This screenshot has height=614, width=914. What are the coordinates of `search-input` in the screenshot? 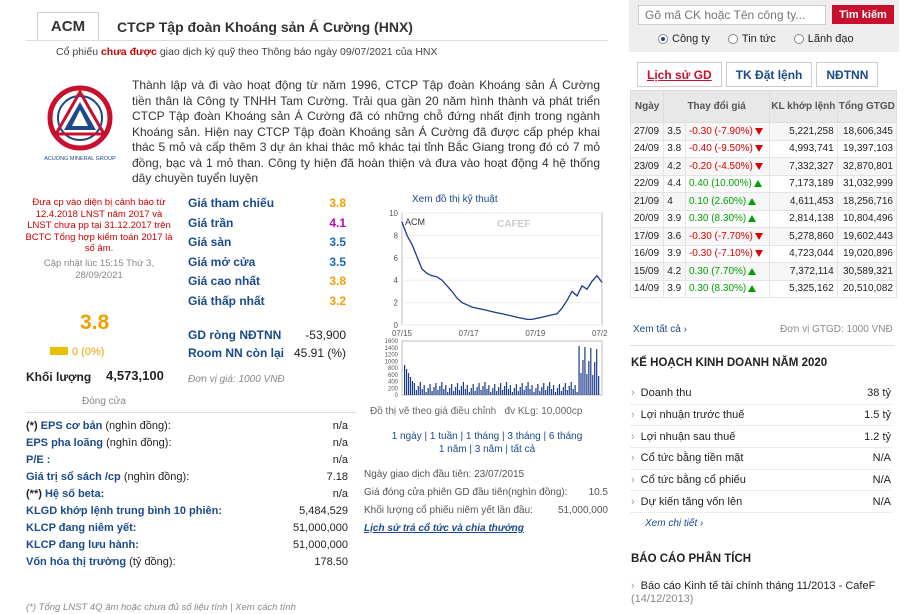 It's located at (732, 15).